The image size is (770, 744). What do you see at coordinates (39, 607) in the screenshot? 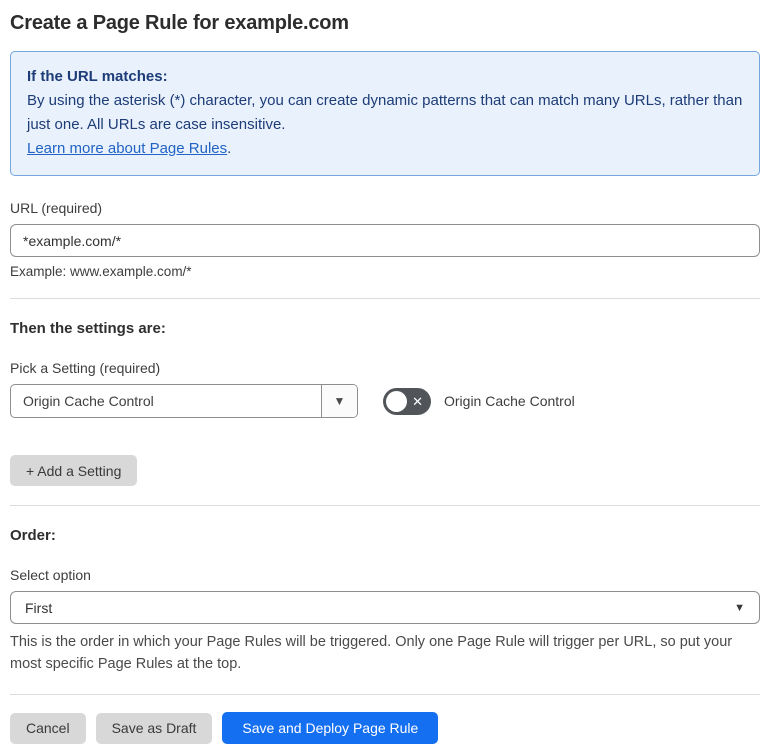
I see `order-select-value: First` at bounding box center [39, 607].